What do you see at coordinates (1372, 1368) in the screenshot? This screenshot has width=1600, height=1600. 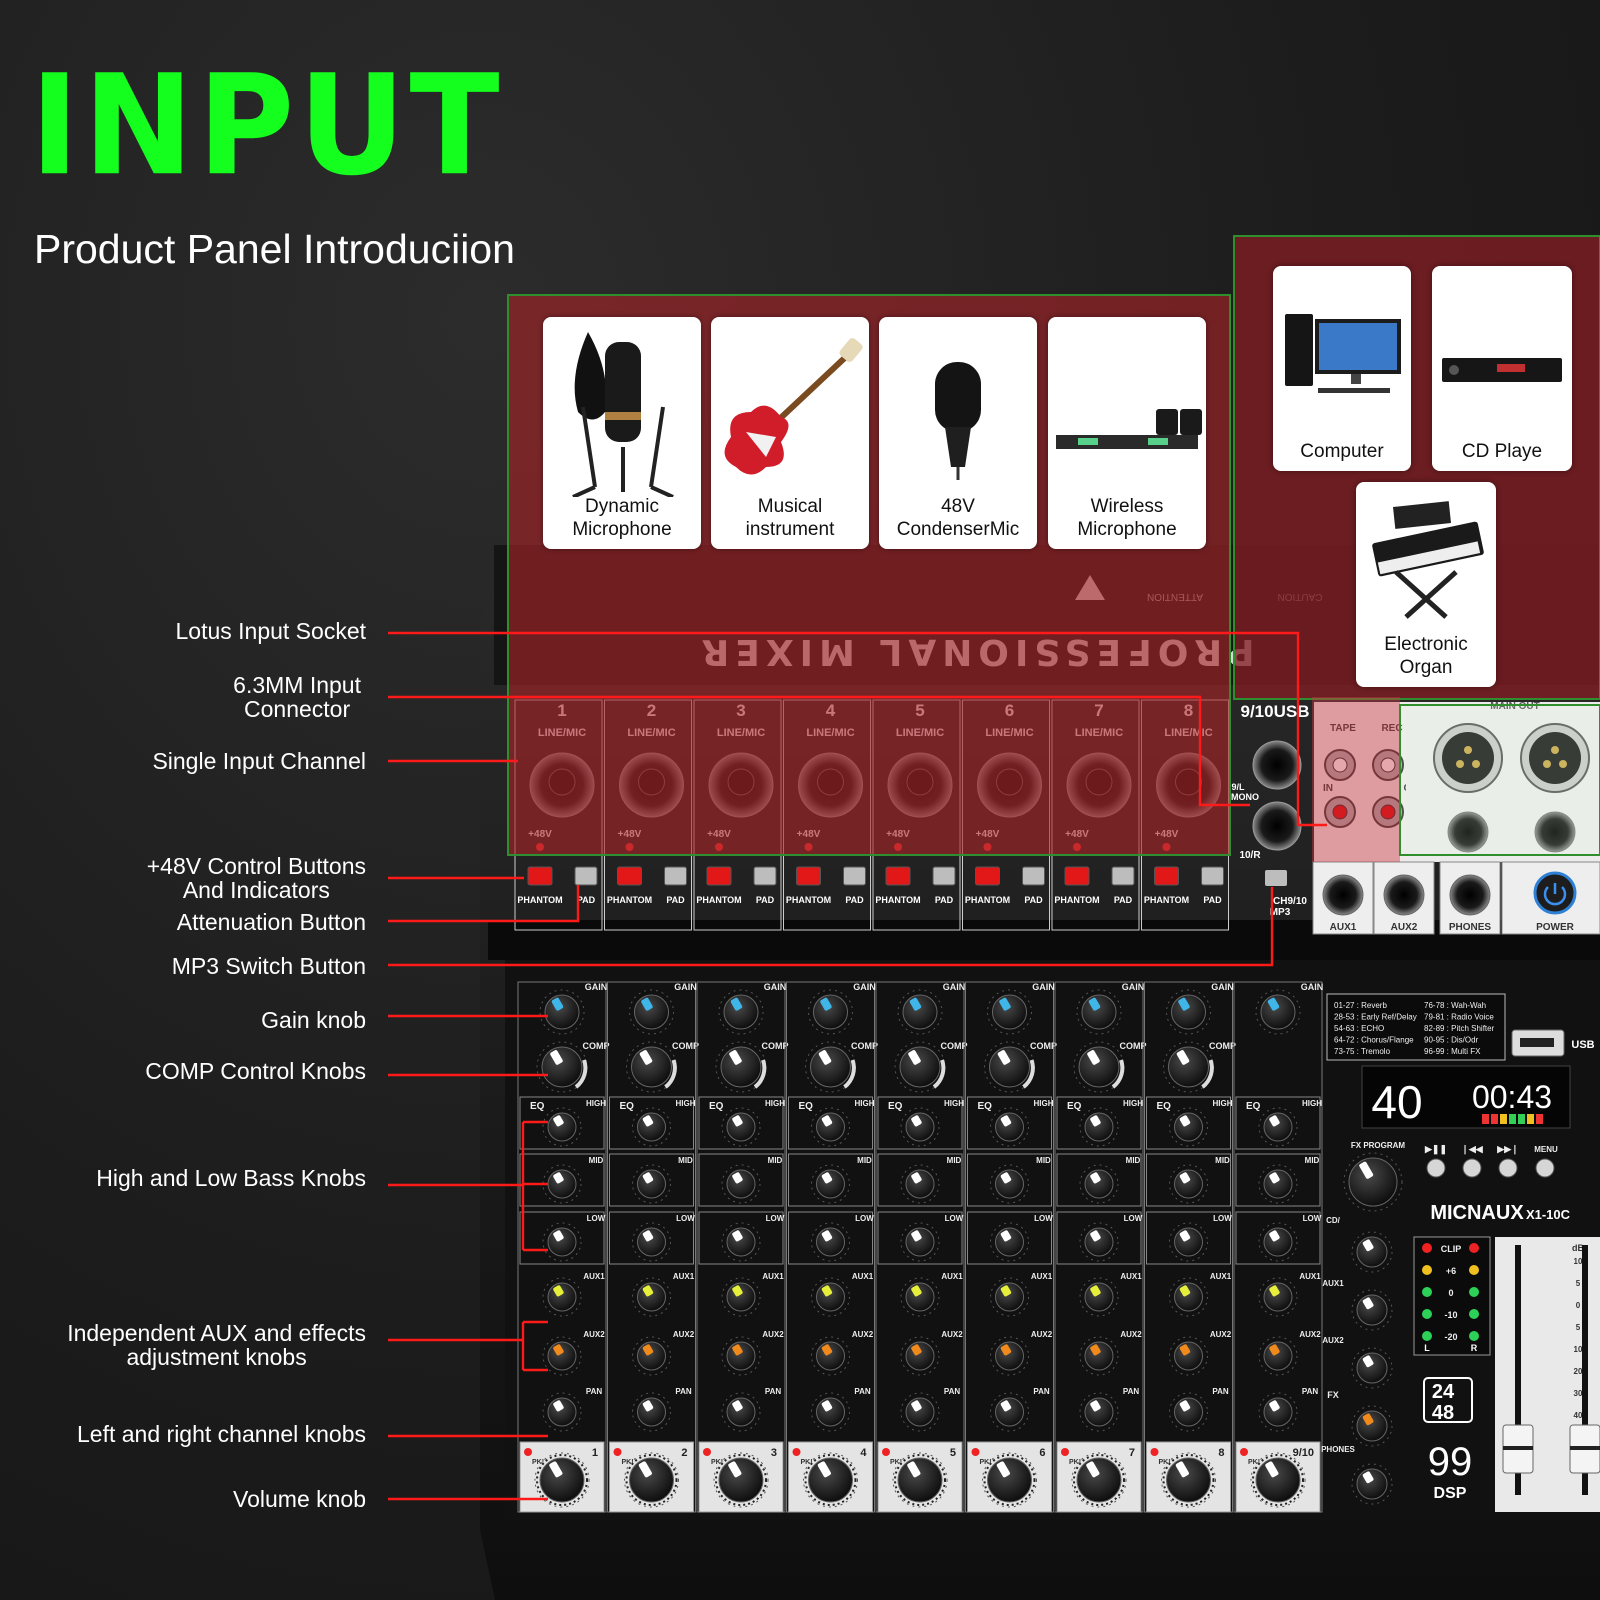 I see `aux2-send-knob` at bounding box center [1372, 1368].